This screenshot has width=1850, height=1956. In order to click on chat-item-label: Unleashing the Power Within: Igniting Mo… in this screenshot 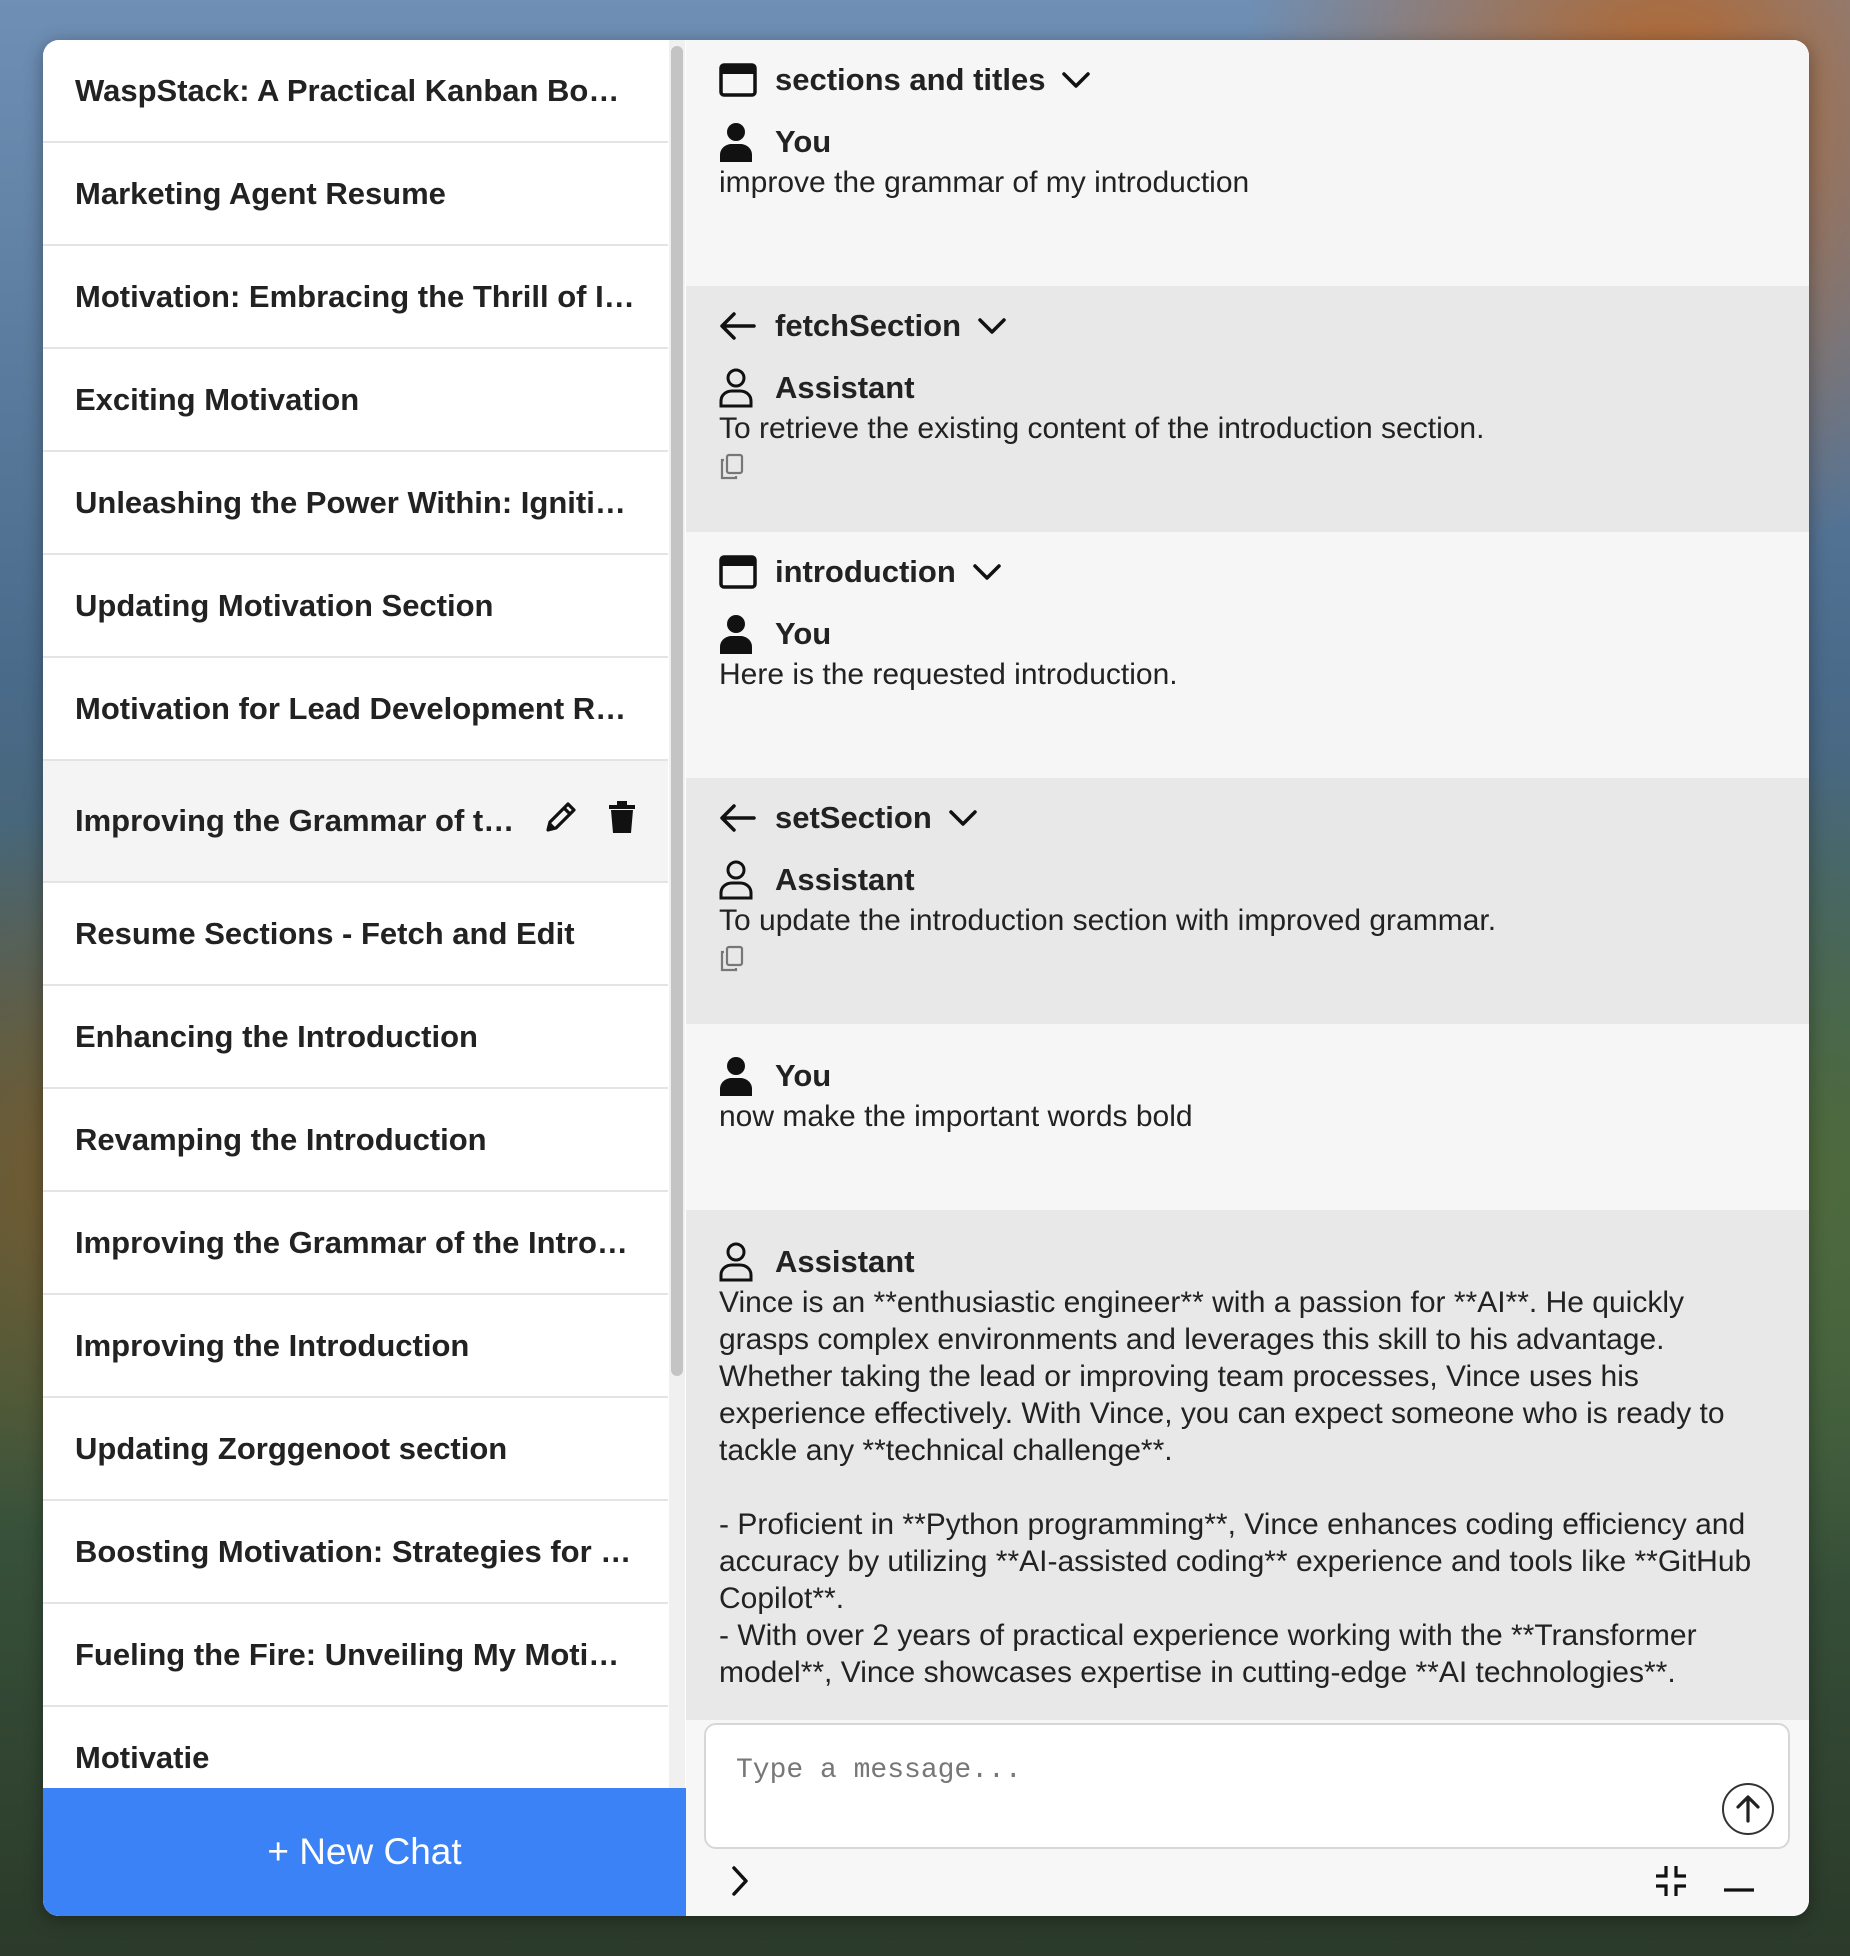, I will do `click(355, 502)`.